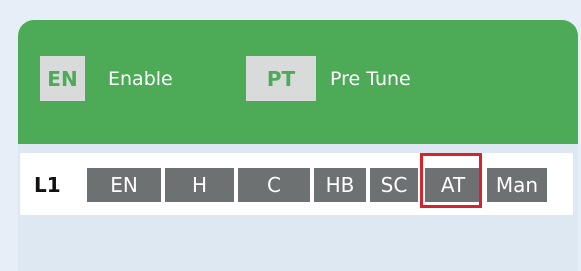  Describe the element at coordinates (124, 185) in the screenshot. I see `tag-en-button: EN` at that location.